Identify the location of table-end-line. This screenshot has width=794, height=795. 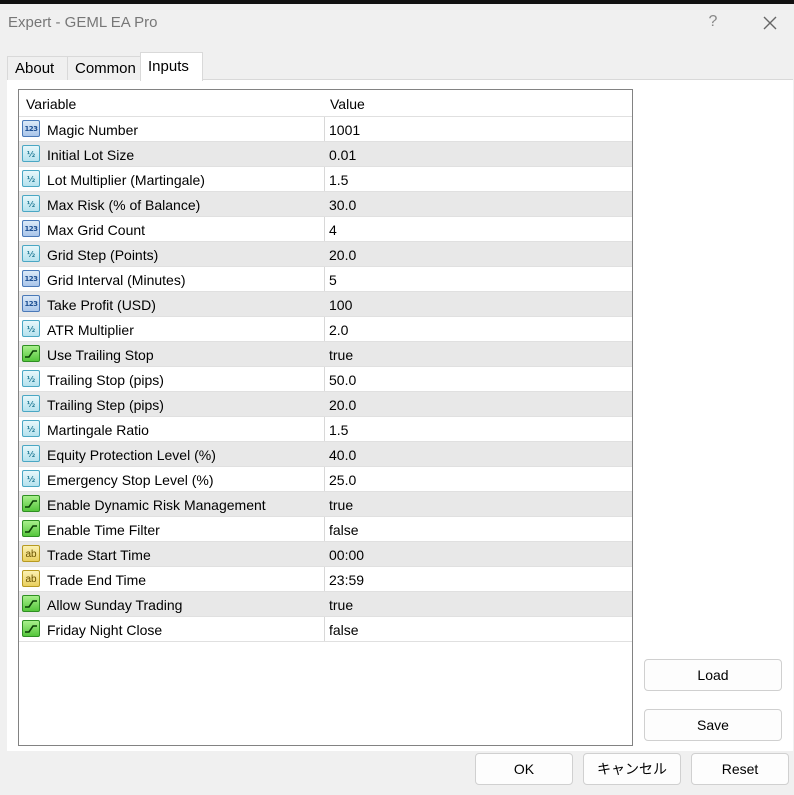
(325, 641).